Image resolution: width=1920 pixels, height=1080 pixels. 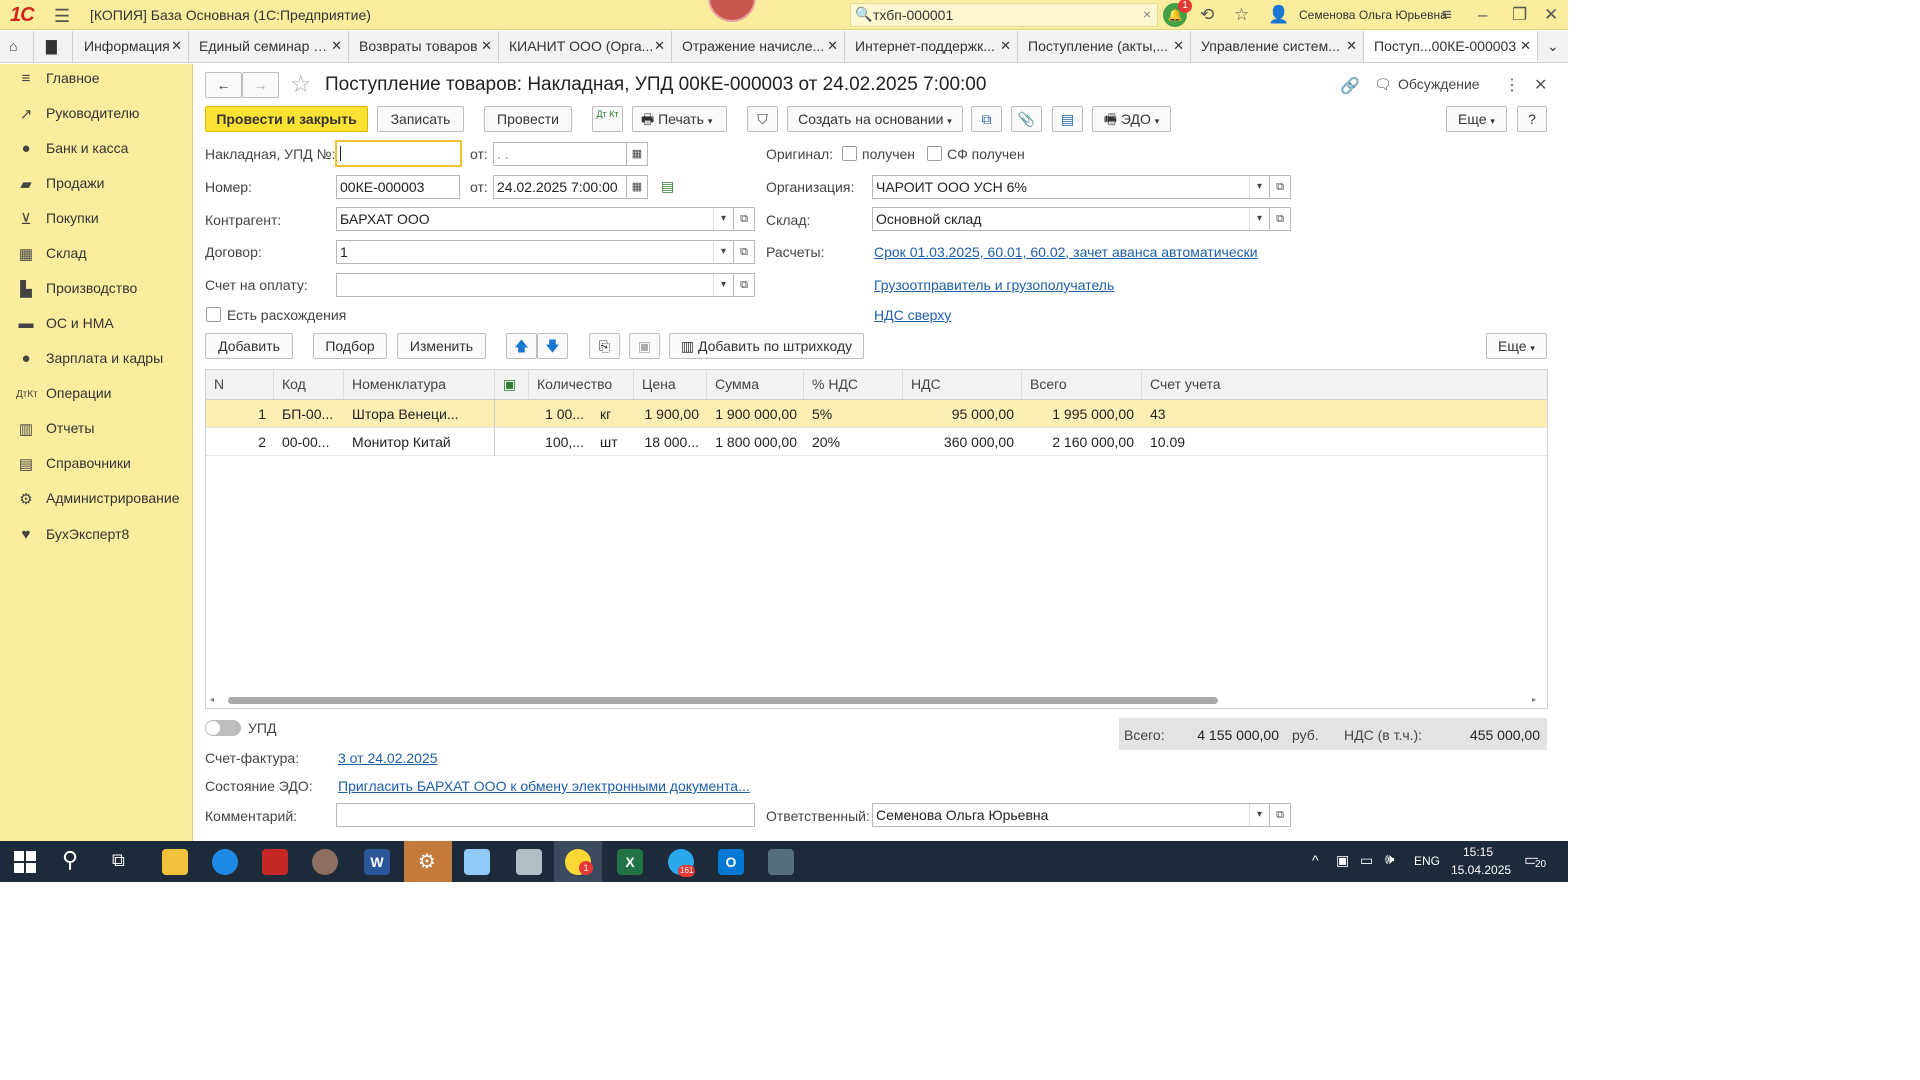 I want to click on tabs-overflow-button: ⌄, so click(x=1553, y=46).